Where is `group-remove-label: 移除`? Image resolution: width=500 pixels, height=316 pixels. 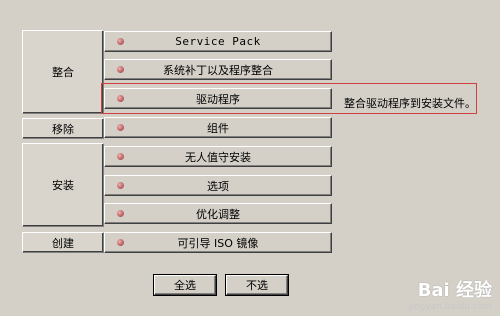 group-remove-label: 移除 is located at coordinates (63, 129).